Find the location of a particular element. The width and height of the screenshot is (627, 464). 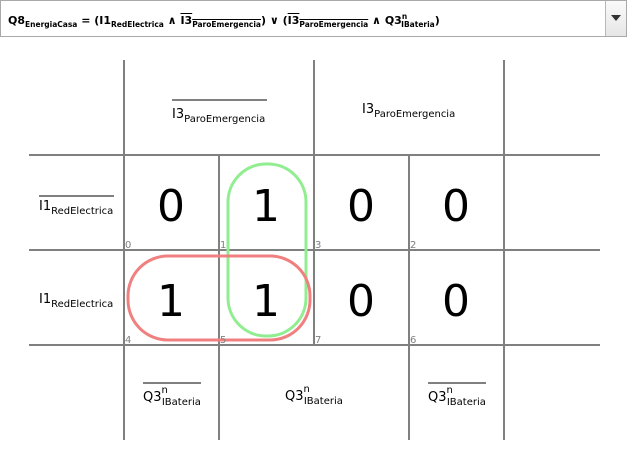

col-label-i3-negated: I3ParoEmergencia is located at coordinates (218, 116).